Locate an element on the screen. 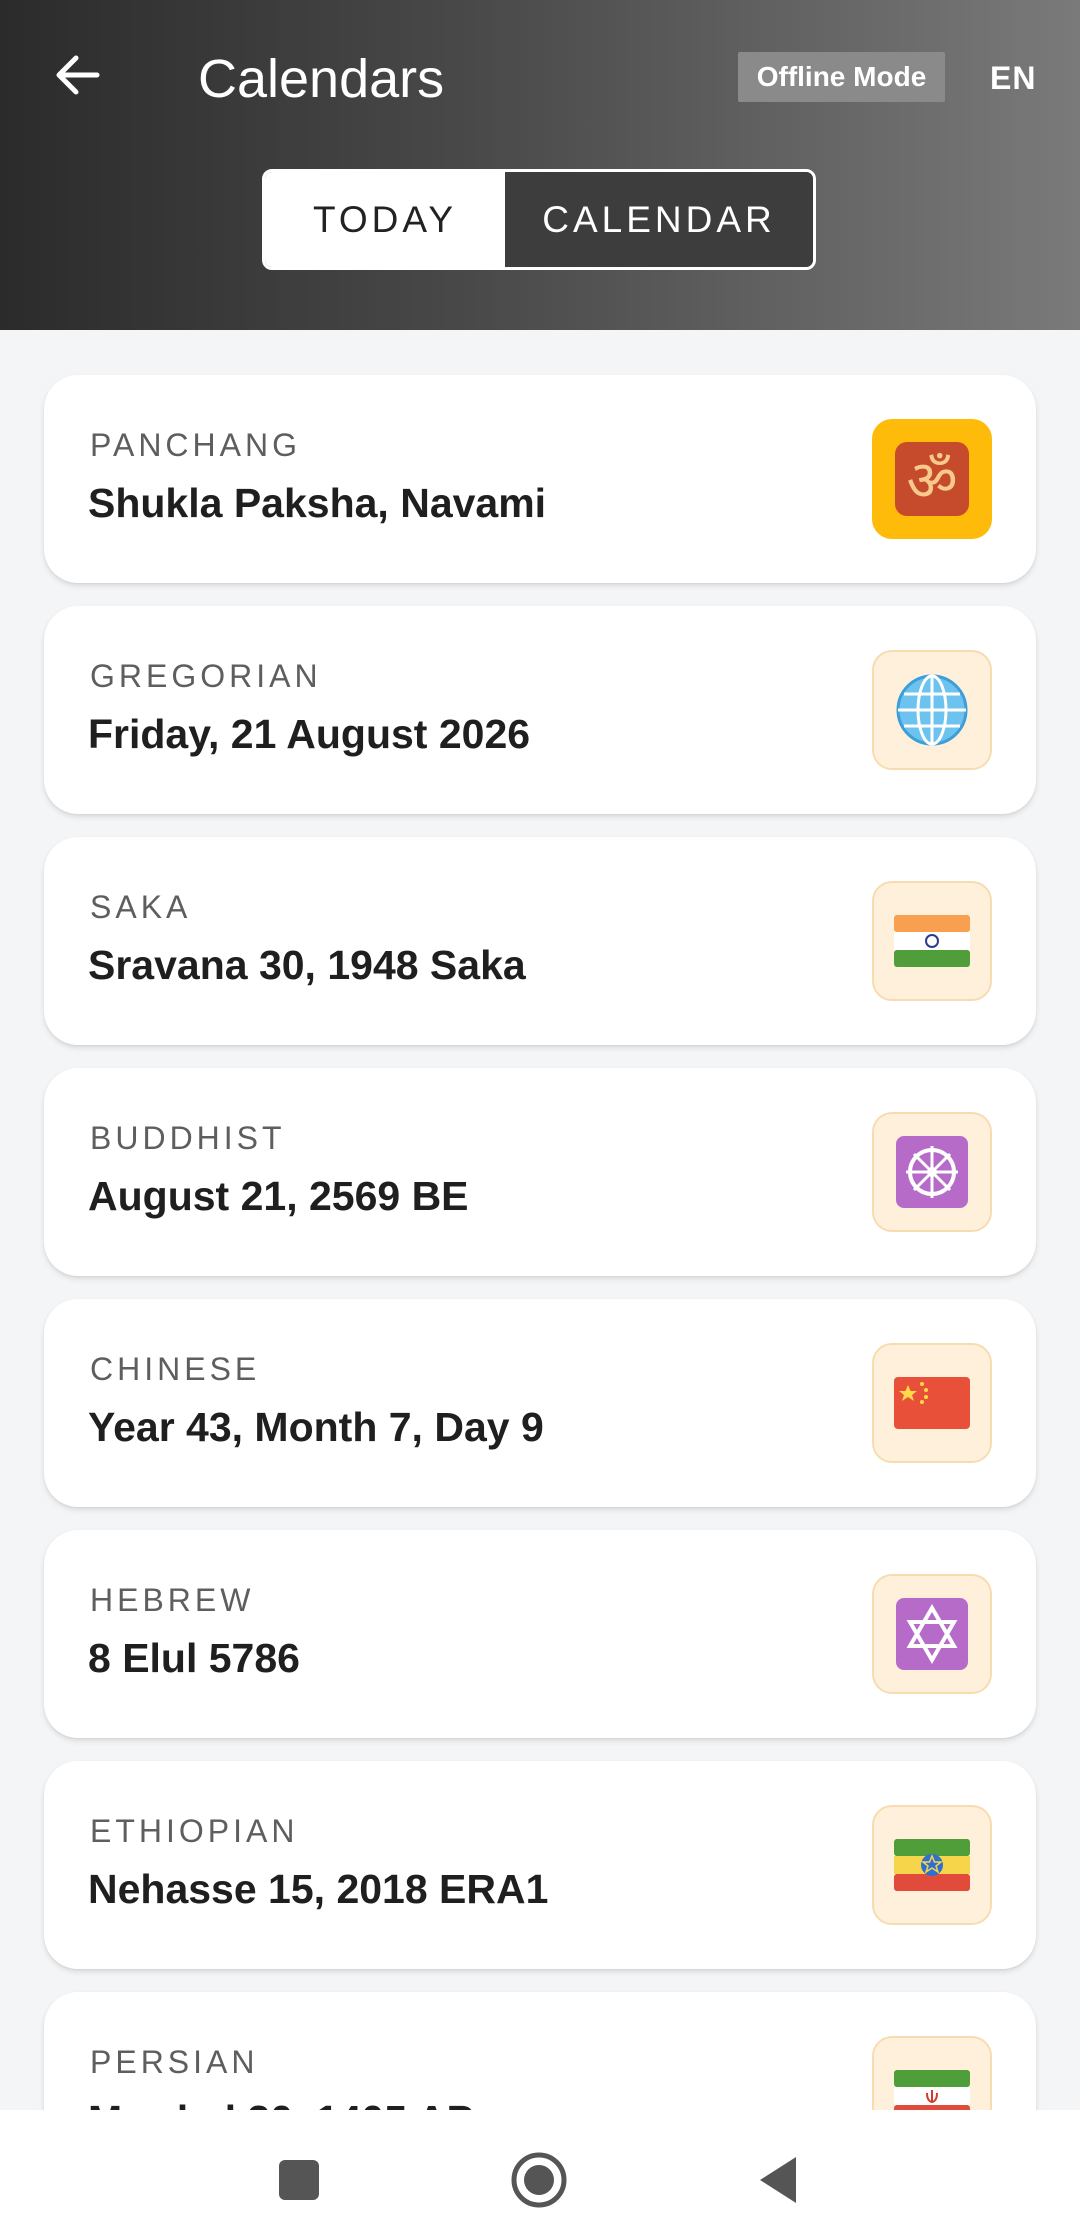 The height and width of the screenshot is (2240, 1080). arrow-left-icon is located at coordinates (78, 75).